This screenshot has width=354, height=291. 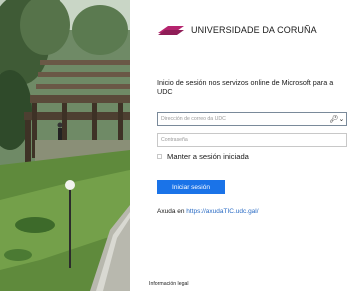 What do you see at coordinates (169, 284) in the screenshot?
I see `legal-link: Información legal` at bounding box center [169, 284].